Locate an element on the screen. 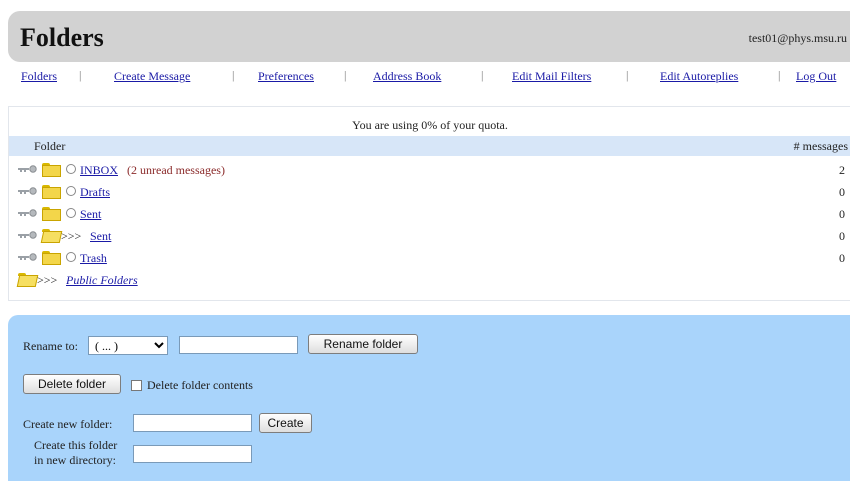 The width and height of the screenshot is (850, 481). folder-link-trash: Trash is located at coordinates (93, 258).